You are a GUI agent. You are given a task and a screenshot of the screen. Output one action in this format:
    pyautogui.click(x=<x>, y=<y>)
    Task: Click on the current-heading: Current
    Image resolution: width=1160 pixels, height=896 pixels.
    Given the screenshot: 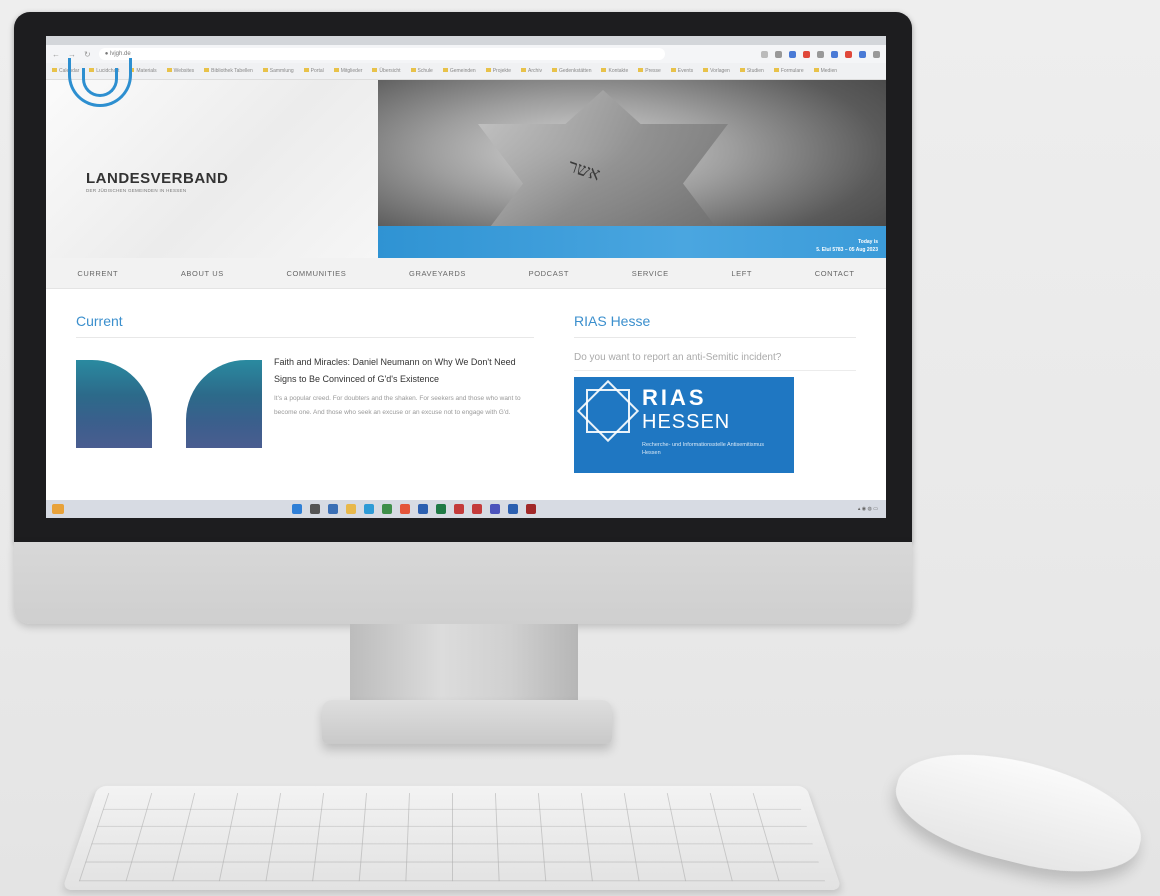 What is the action you would take?
    pyautogui.click(x=305, y=325)
    